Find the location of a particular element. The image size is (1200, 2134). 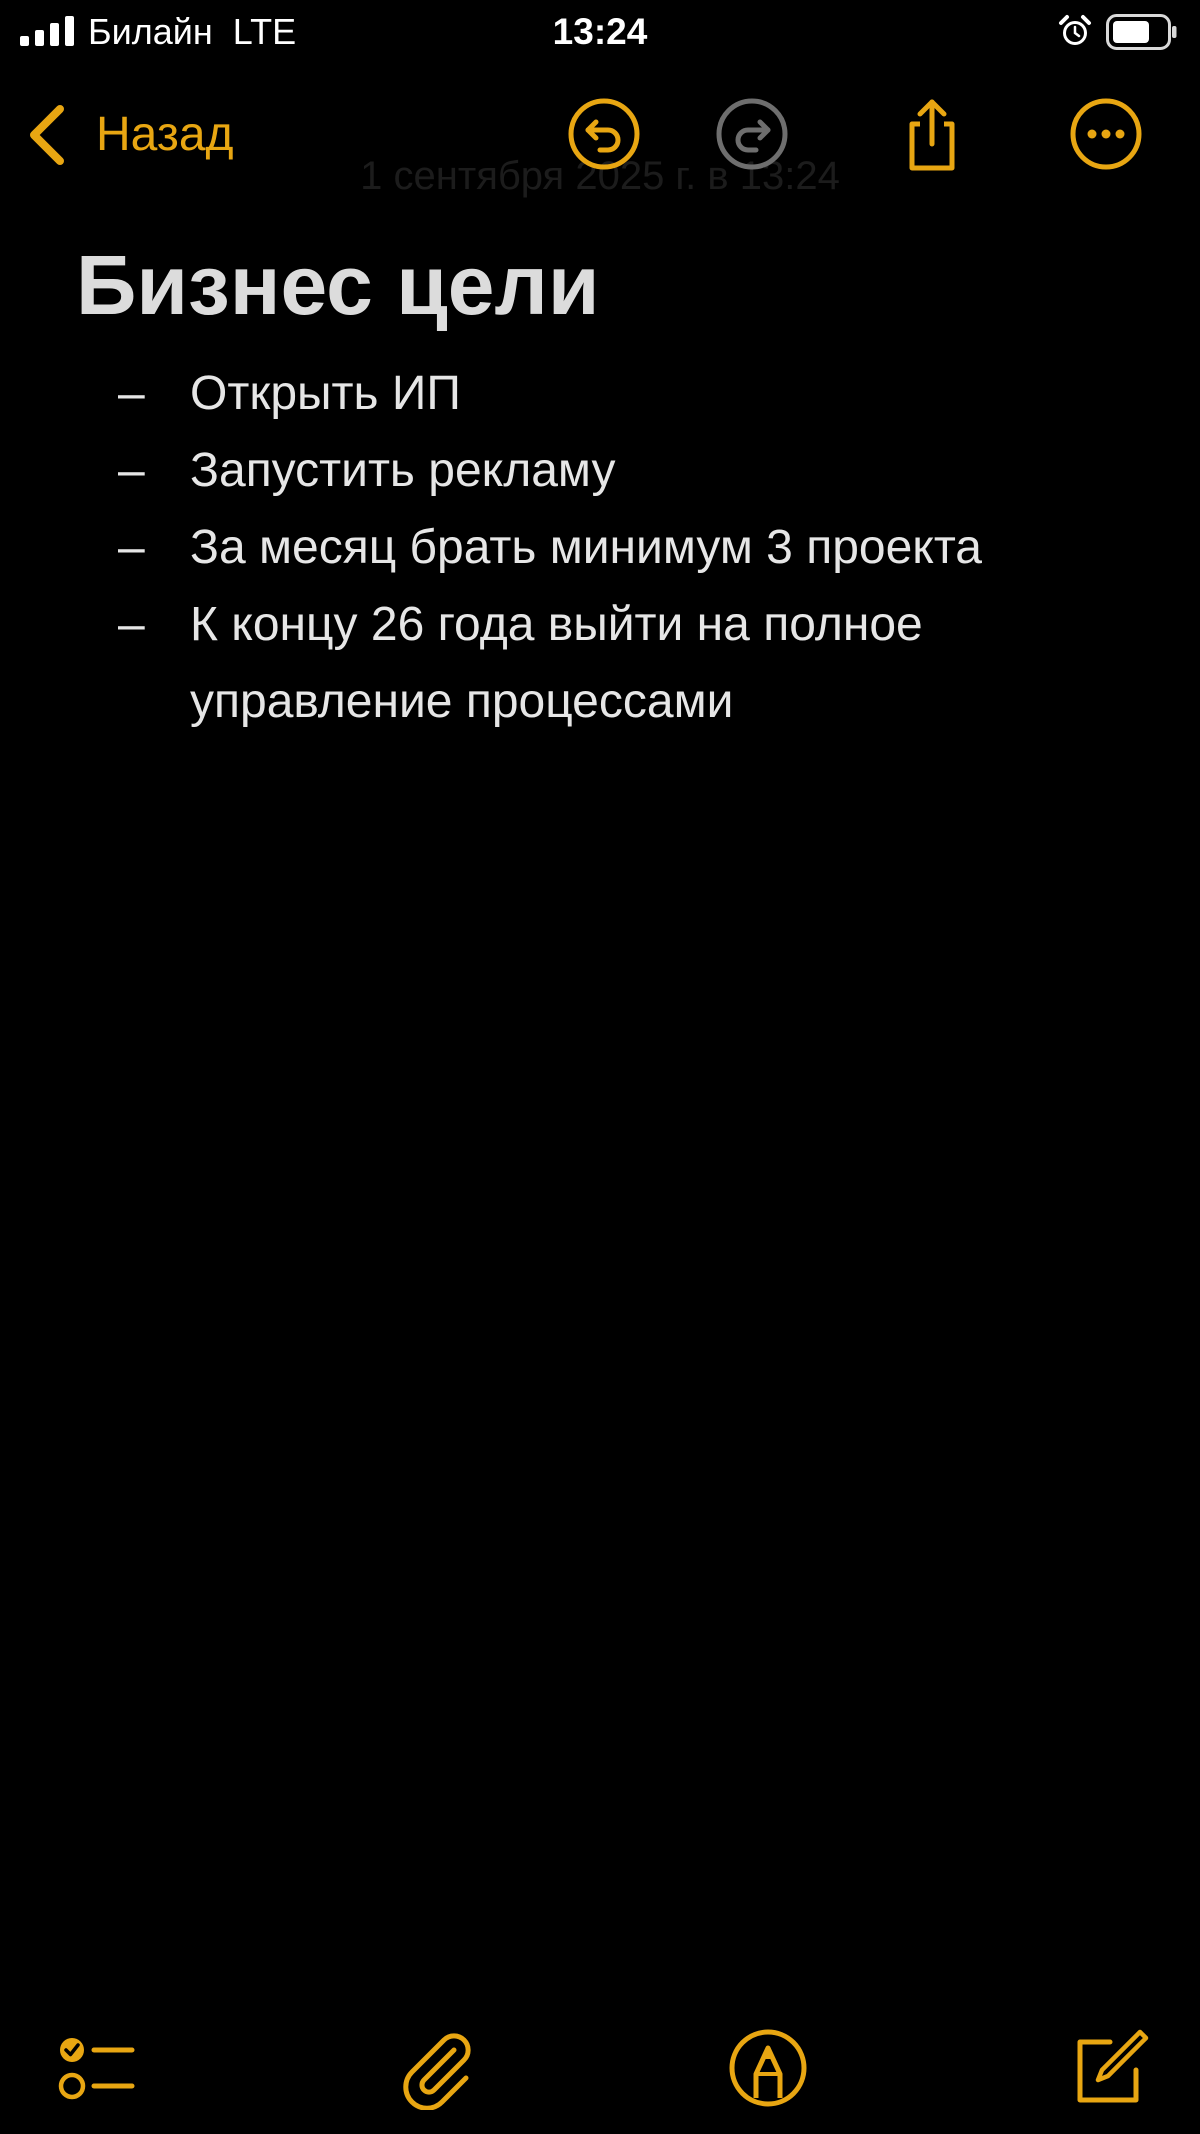

battery-icon is located at coordinates (1141, 32).